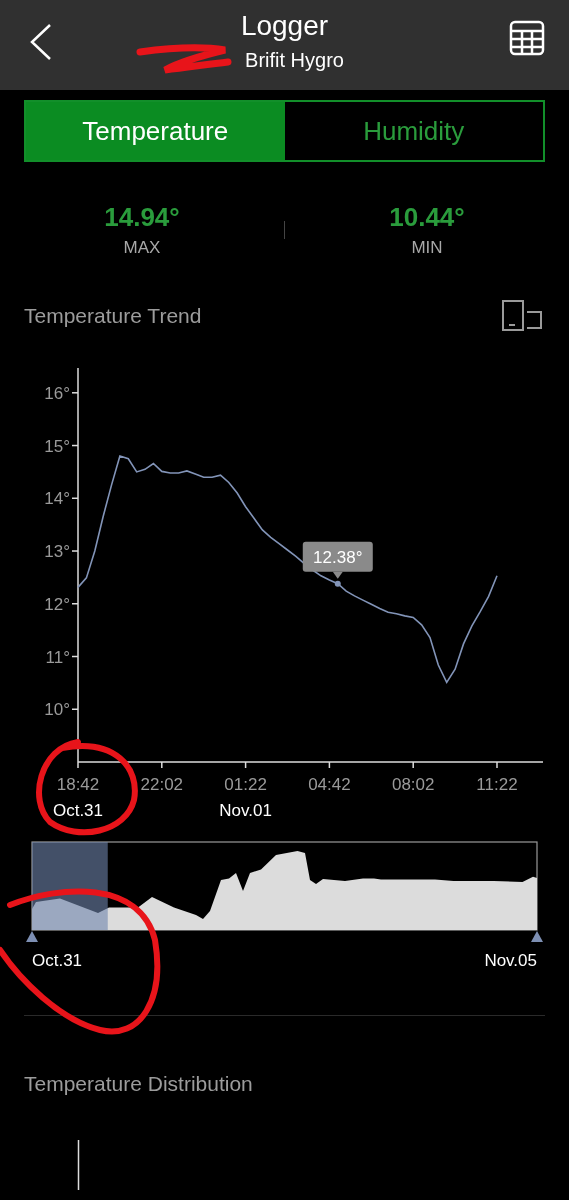  I want to click on section-title: Temperature Distribution, so click(138, 1083).